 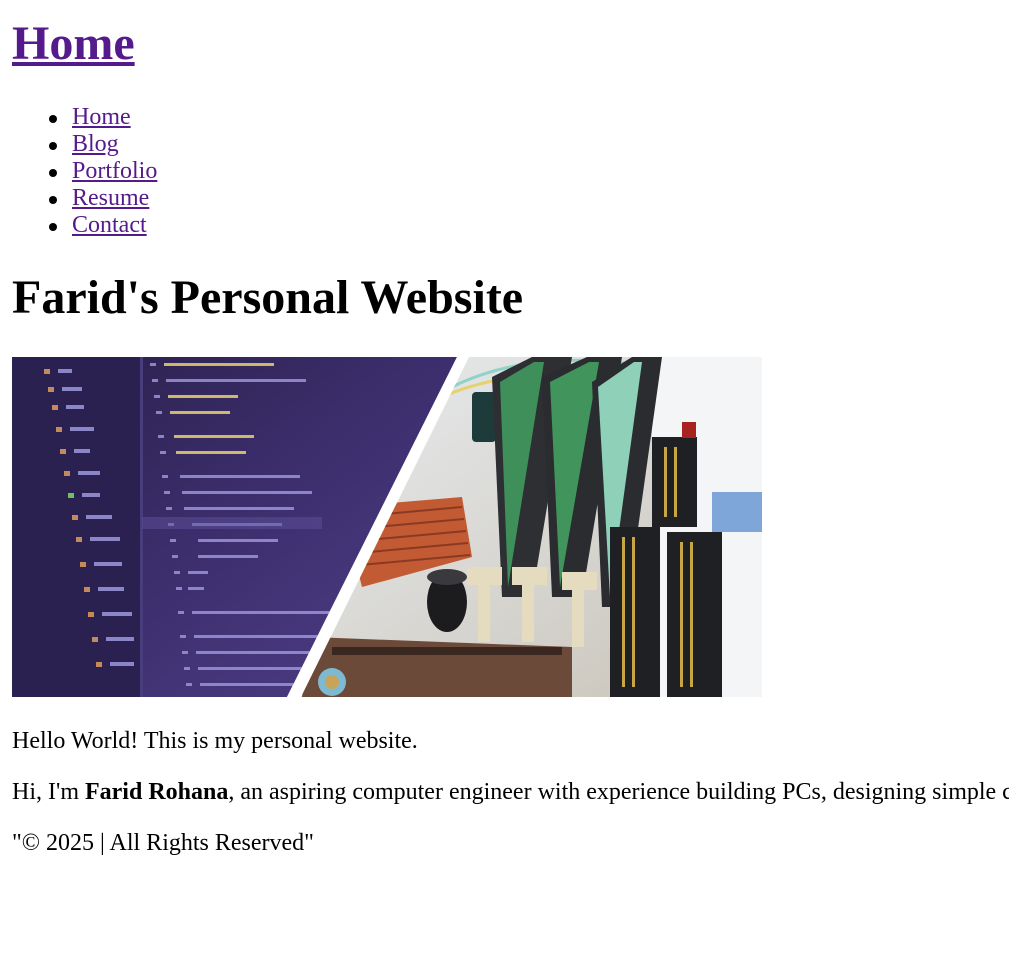 I want to click on intro-prefix: Hi, I'm, so click(x=48, y=792).